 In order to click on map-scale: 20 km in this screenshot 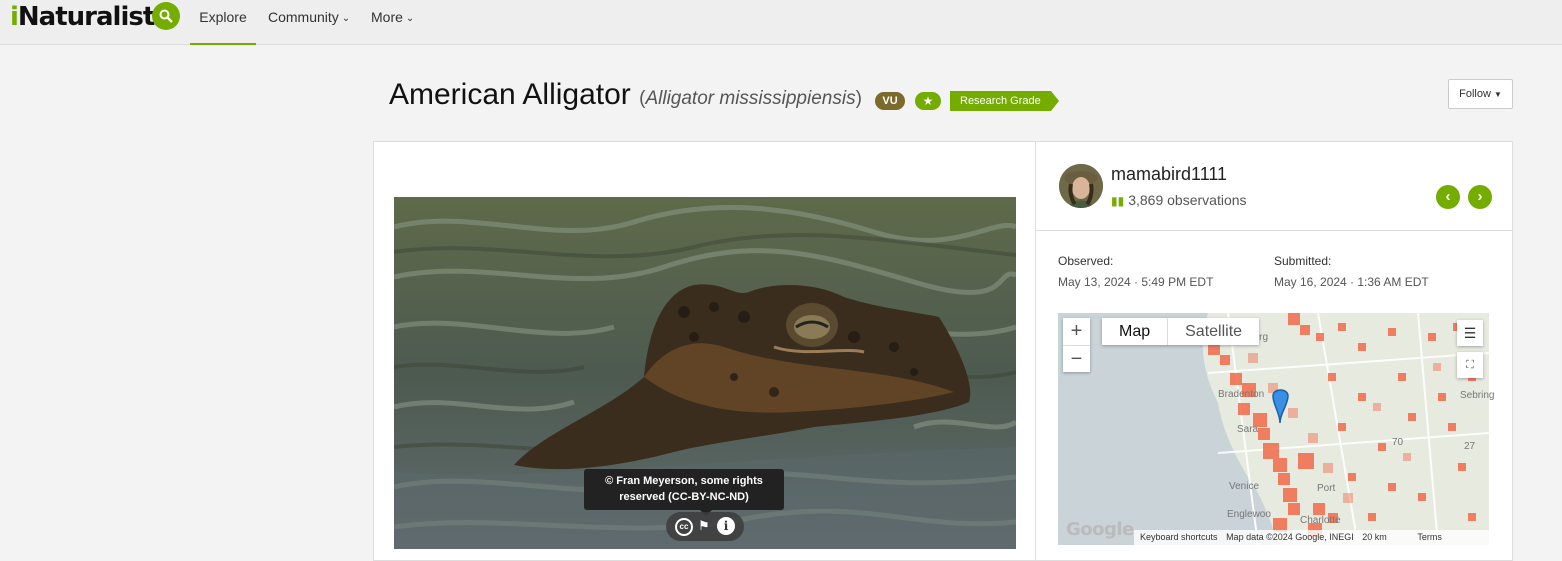, I will do `click(1374, 537)`.